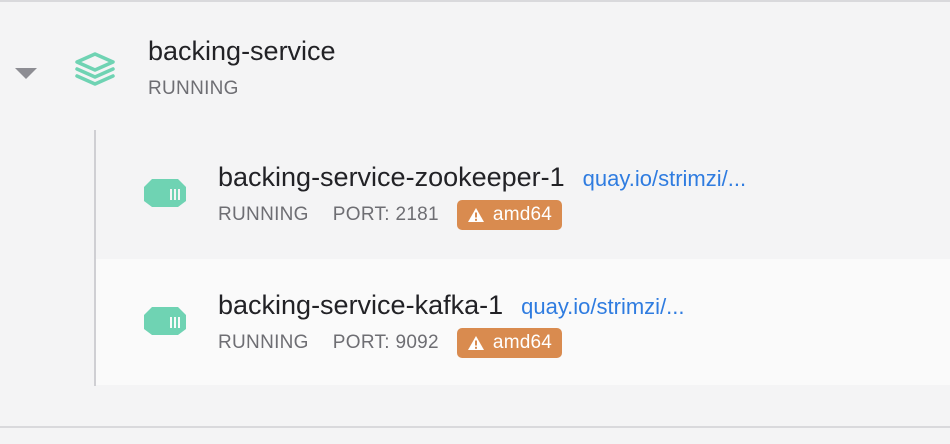 This screenshot has height=444, width=950. What do you see at coordinates (242, 51) in the screenshot?
I see `group-name: backing-service` at bounding box center [242, 51].